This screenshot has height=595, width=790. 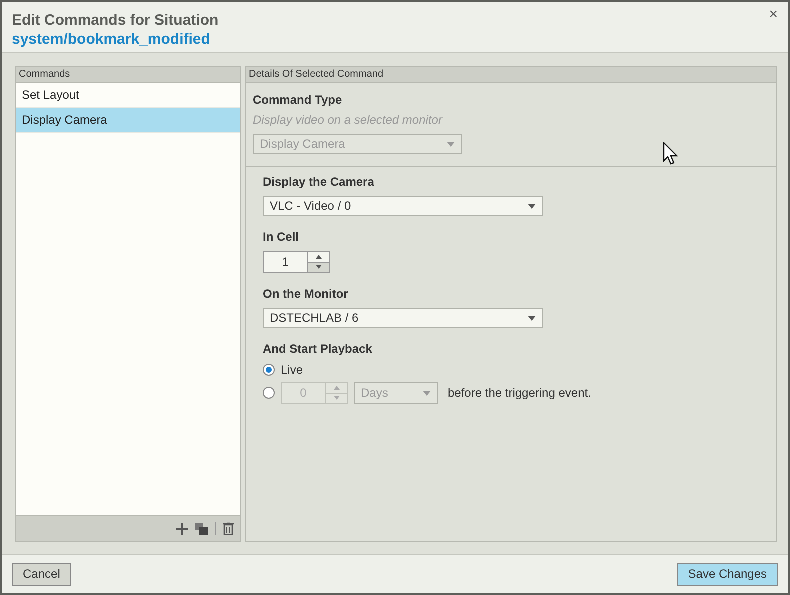 What do you see at coordinates (317, 349) in the screenshot?
I see `field-label: And Start Playback` at bounding box center [317, 349].